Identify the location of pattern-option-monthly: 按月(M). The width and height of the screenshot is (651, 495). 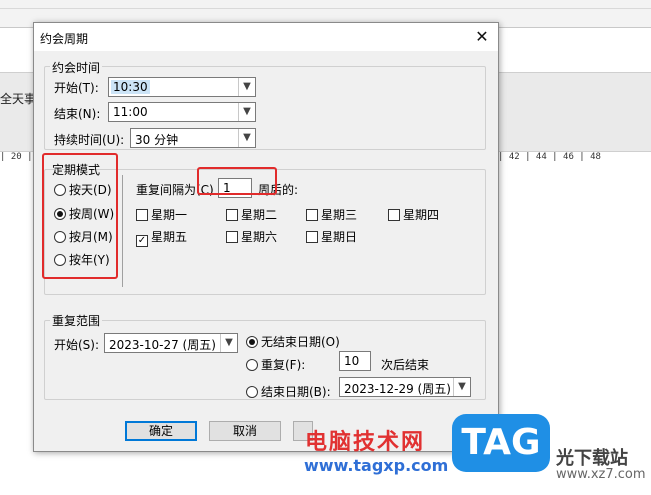
(83, 236).